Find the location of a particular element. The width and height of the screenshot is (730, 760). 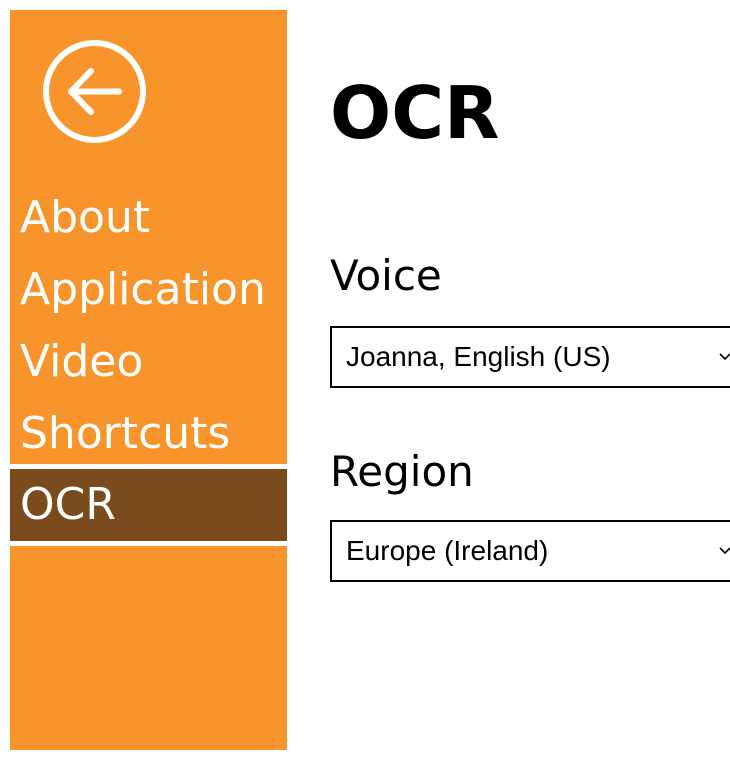

voice-label: Voice is located at coordinates (386, 275).